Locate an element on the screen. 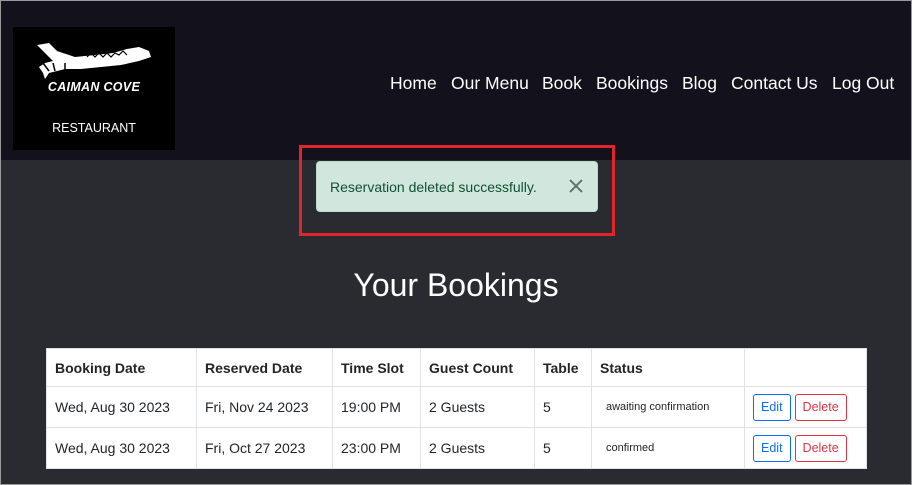  logo-subtitle: RESTAURANT is located at coordinates (94, 128).